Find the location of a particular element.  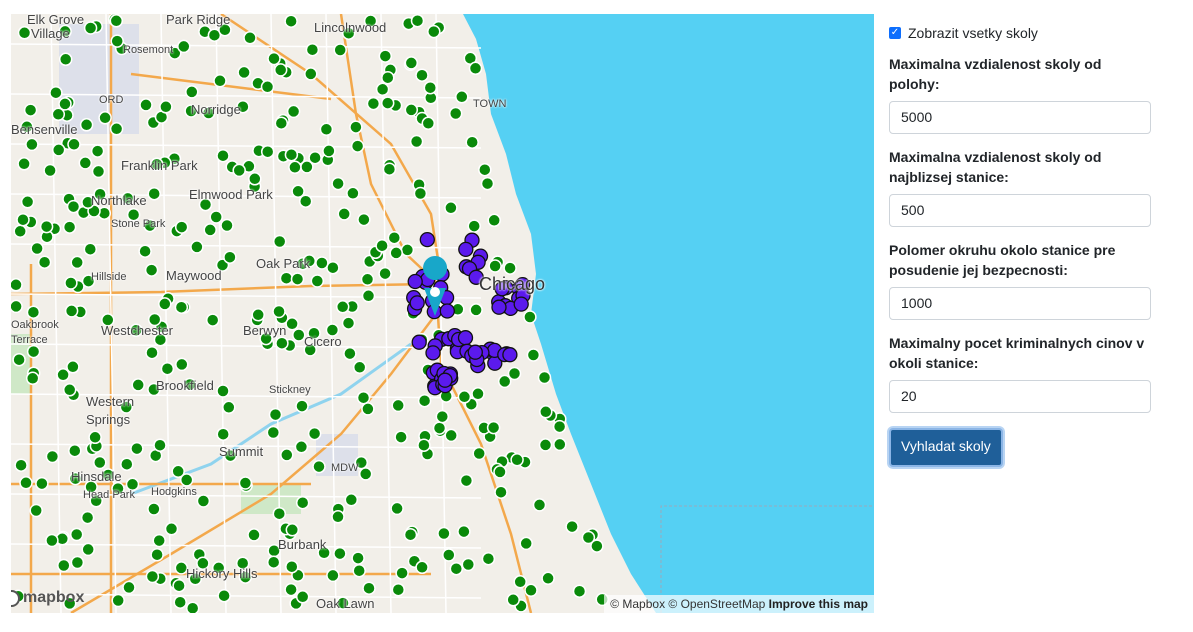

map-label: Village is located at coordinates (50, 33).